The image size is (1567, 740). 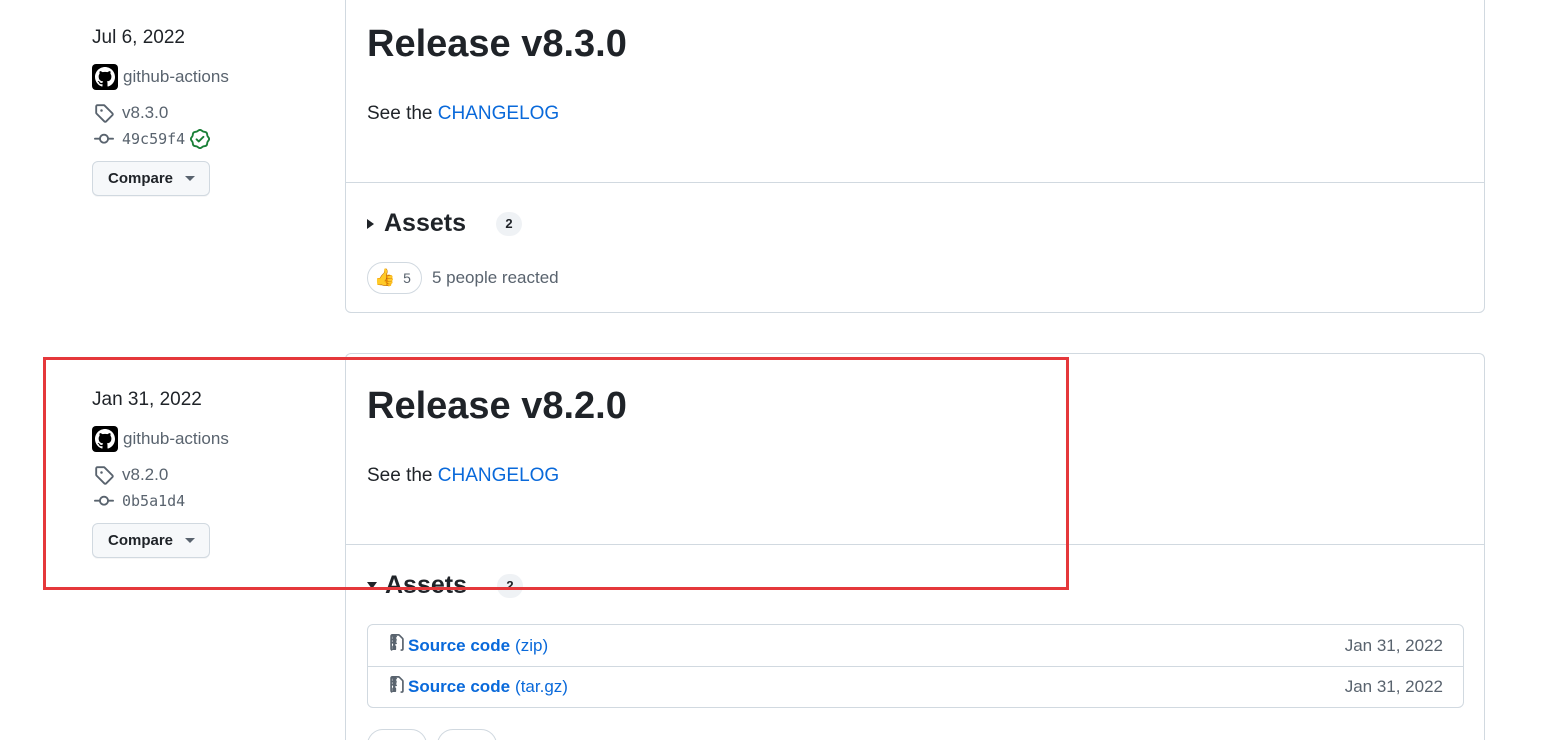 What do you see at coordinates (495, 277) in the screenshot?
I see `reaction-summary: 5 people reacted` at bounding box center [495, 277].